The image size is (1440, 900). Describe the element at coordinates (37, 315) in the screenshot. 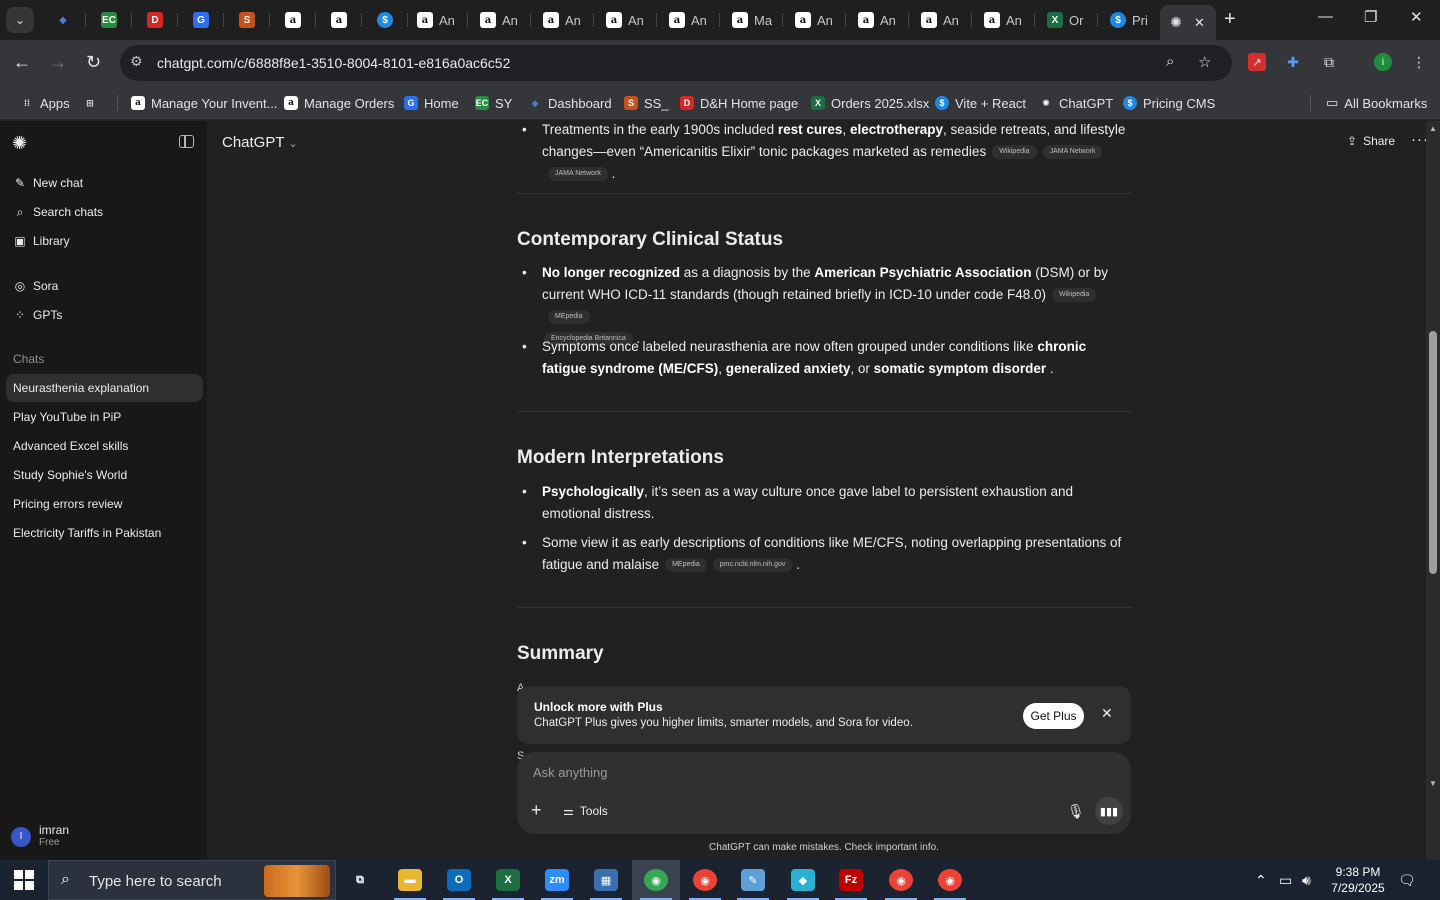

I see `sidebar-item-gpts: ⁘ GPTs` at that location.